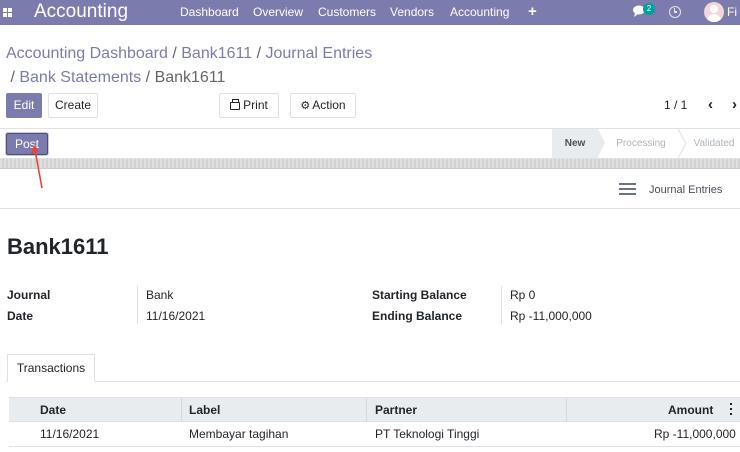  What do you see at coordinates (370, 208) in the screenshot?
I see `divider` at bounding box center [370, 208].